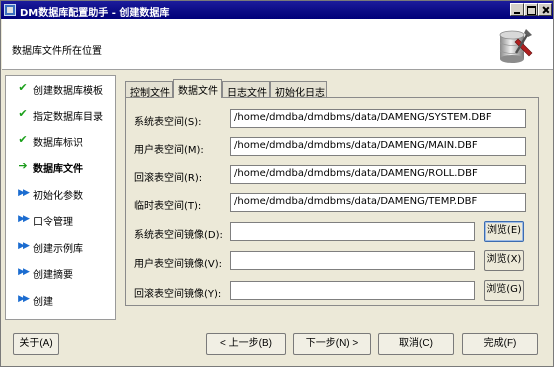 The width and height of the screenshot is (554, 367). What do you see at coordinates (58, 169) in the screenshot?
I see `step-label: 数据库文件` at bounding box center [58, 169].